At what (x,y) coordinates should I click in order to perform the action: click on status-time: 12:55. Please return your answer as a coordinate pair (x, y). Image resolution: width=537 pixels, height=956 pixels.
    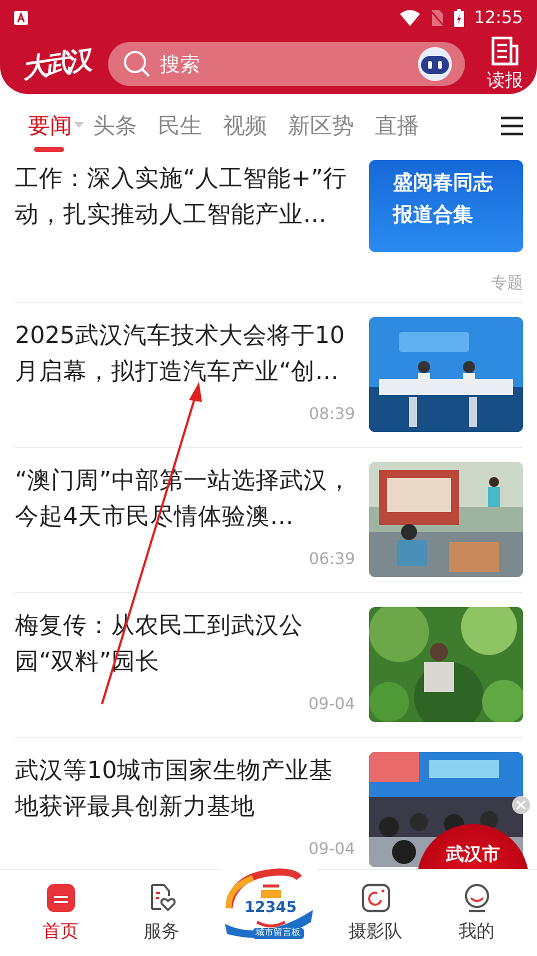
    Looking at the image, I should click on (498, 18).